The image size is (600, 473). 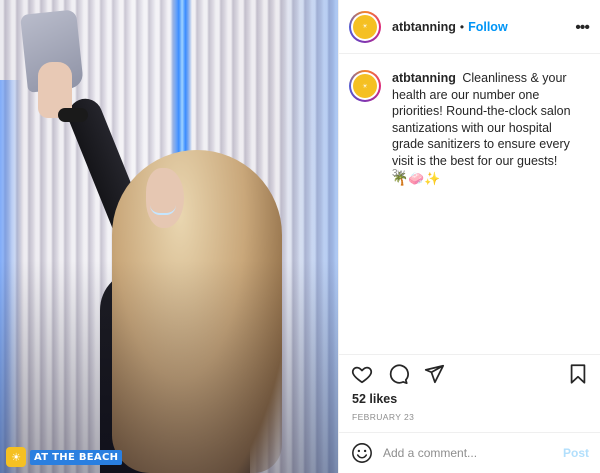 What do you see at coordinates (398, 173) in the screenshot?
I see `time-ago: 3w` at bounding box center [398, 173].